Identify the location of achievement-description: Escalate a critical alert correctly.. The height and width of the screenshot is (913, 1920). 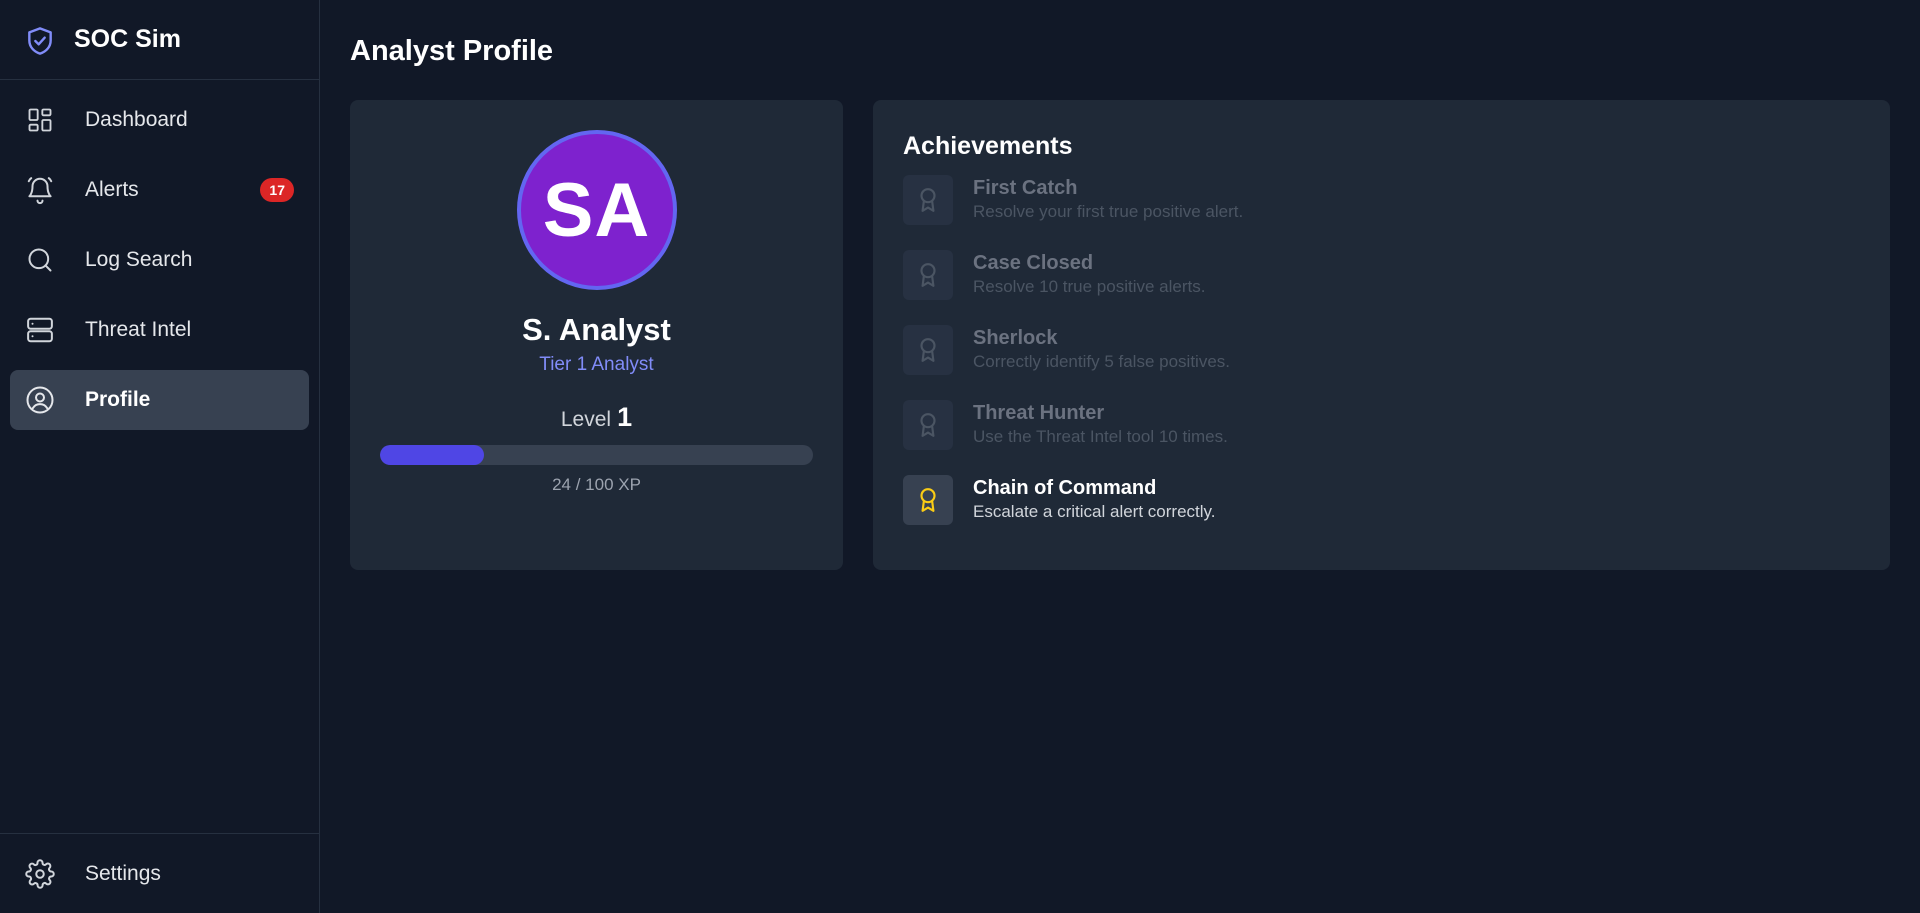
(1094, 511).